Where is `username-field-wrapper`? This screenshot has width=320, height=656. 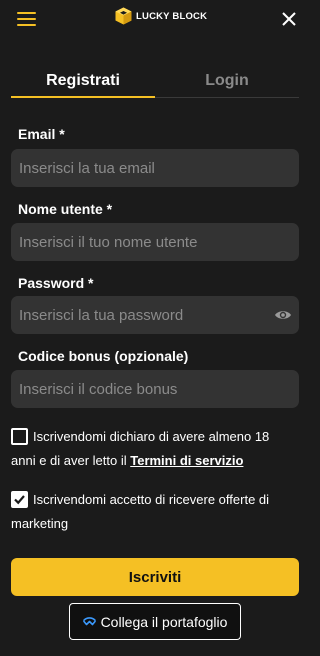
username-field-wrapper is located at coordinates (155, 242).